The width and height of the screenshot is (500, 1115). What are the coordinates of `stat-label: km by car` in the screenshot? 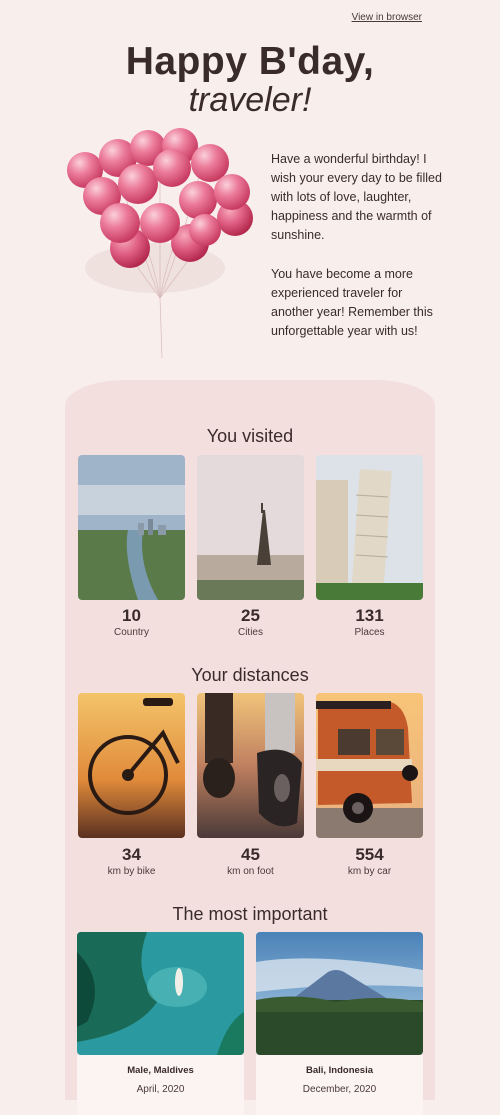 It's located at (369, 871).